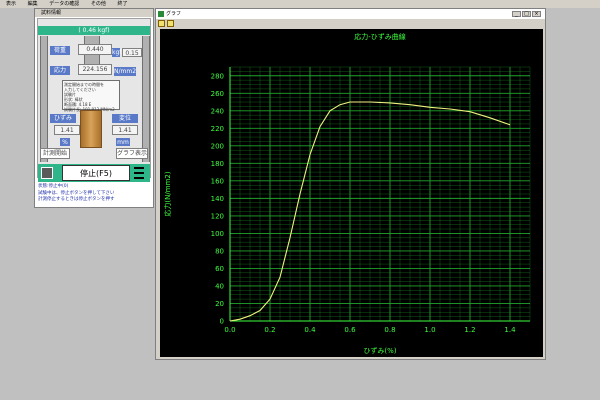  Describe the element at coordinates (167, 193) in the screenshot. I see `y-axis-label: 応力(N/mm2)` at that location.